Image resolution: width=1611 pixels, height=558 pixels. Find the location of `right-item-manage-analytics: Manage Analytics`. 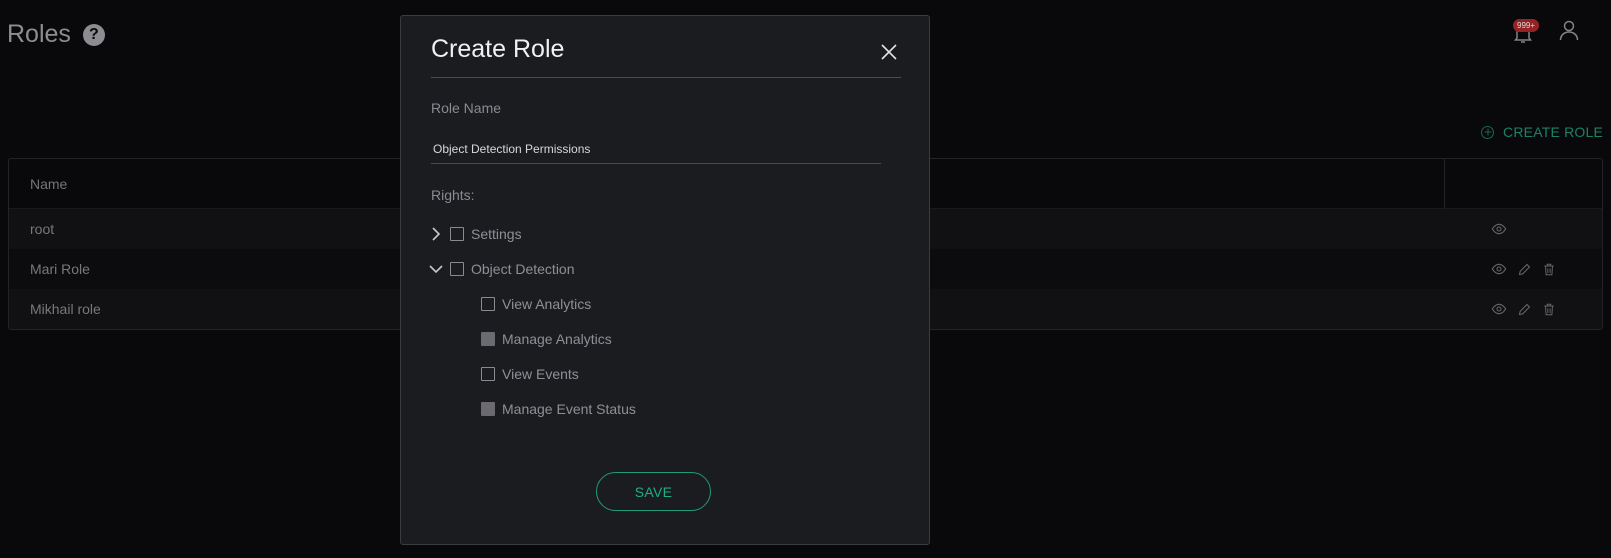

right-item-manage-analytics: Manage Analytics is located at coordinates (546, 339).